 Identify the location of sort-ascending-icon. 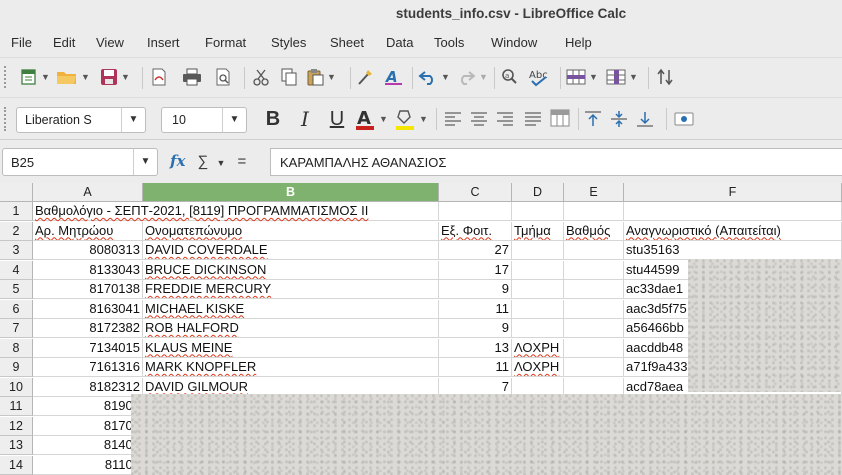
(667, 77).